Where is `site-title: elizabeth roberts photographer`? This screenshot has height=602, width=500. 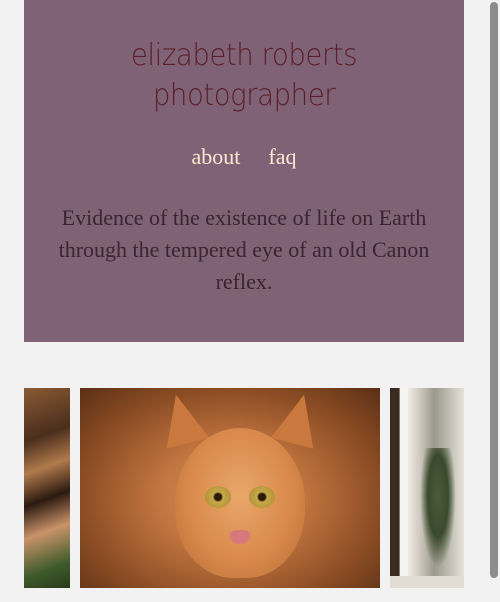
site-title: elizabeth roberts photographer is located at coordinates (244, 76).